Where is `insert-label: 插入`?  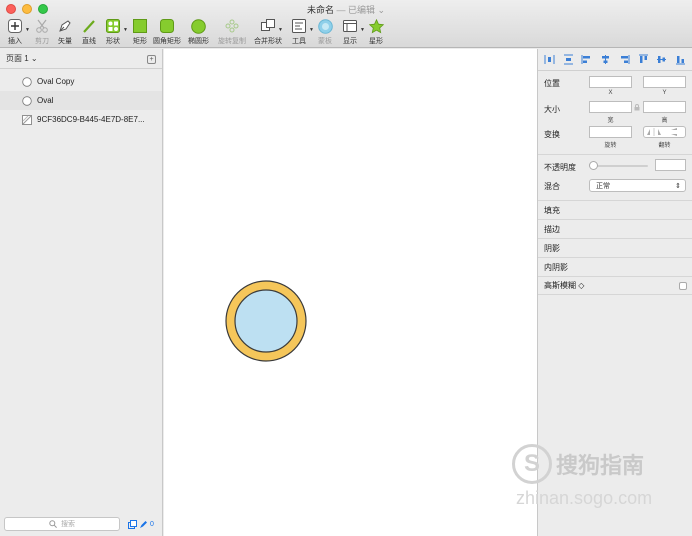 insert-label: 插入 is located at coordinates (15, 41).